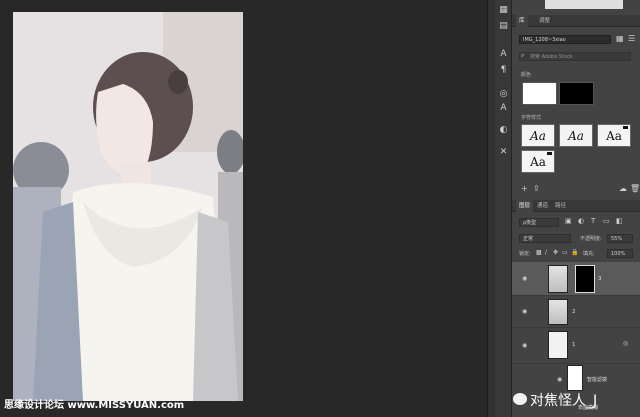 The image size is (640, 417). I want to click on lock-label: 锁定:, so click(525, 254).